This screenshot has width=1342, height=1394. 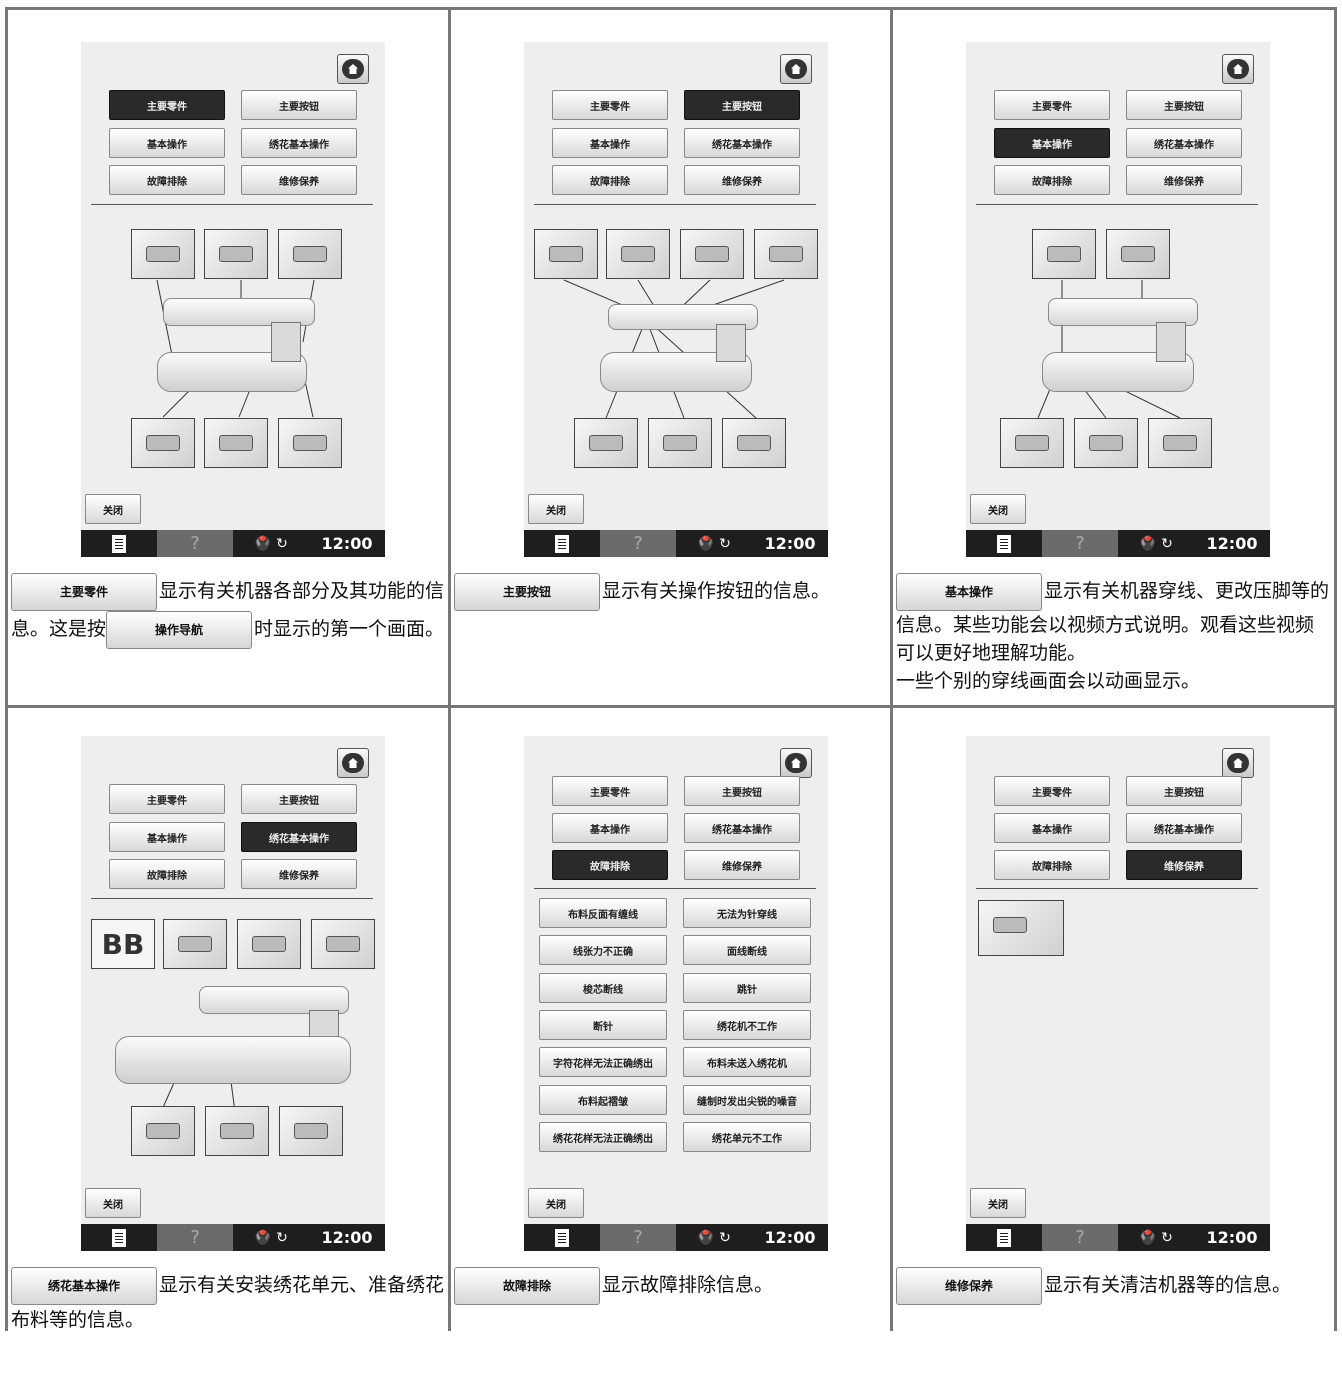 I want to click on trouble-item: 绣花花样无法正确绣出, so click(x=603, y=1137).